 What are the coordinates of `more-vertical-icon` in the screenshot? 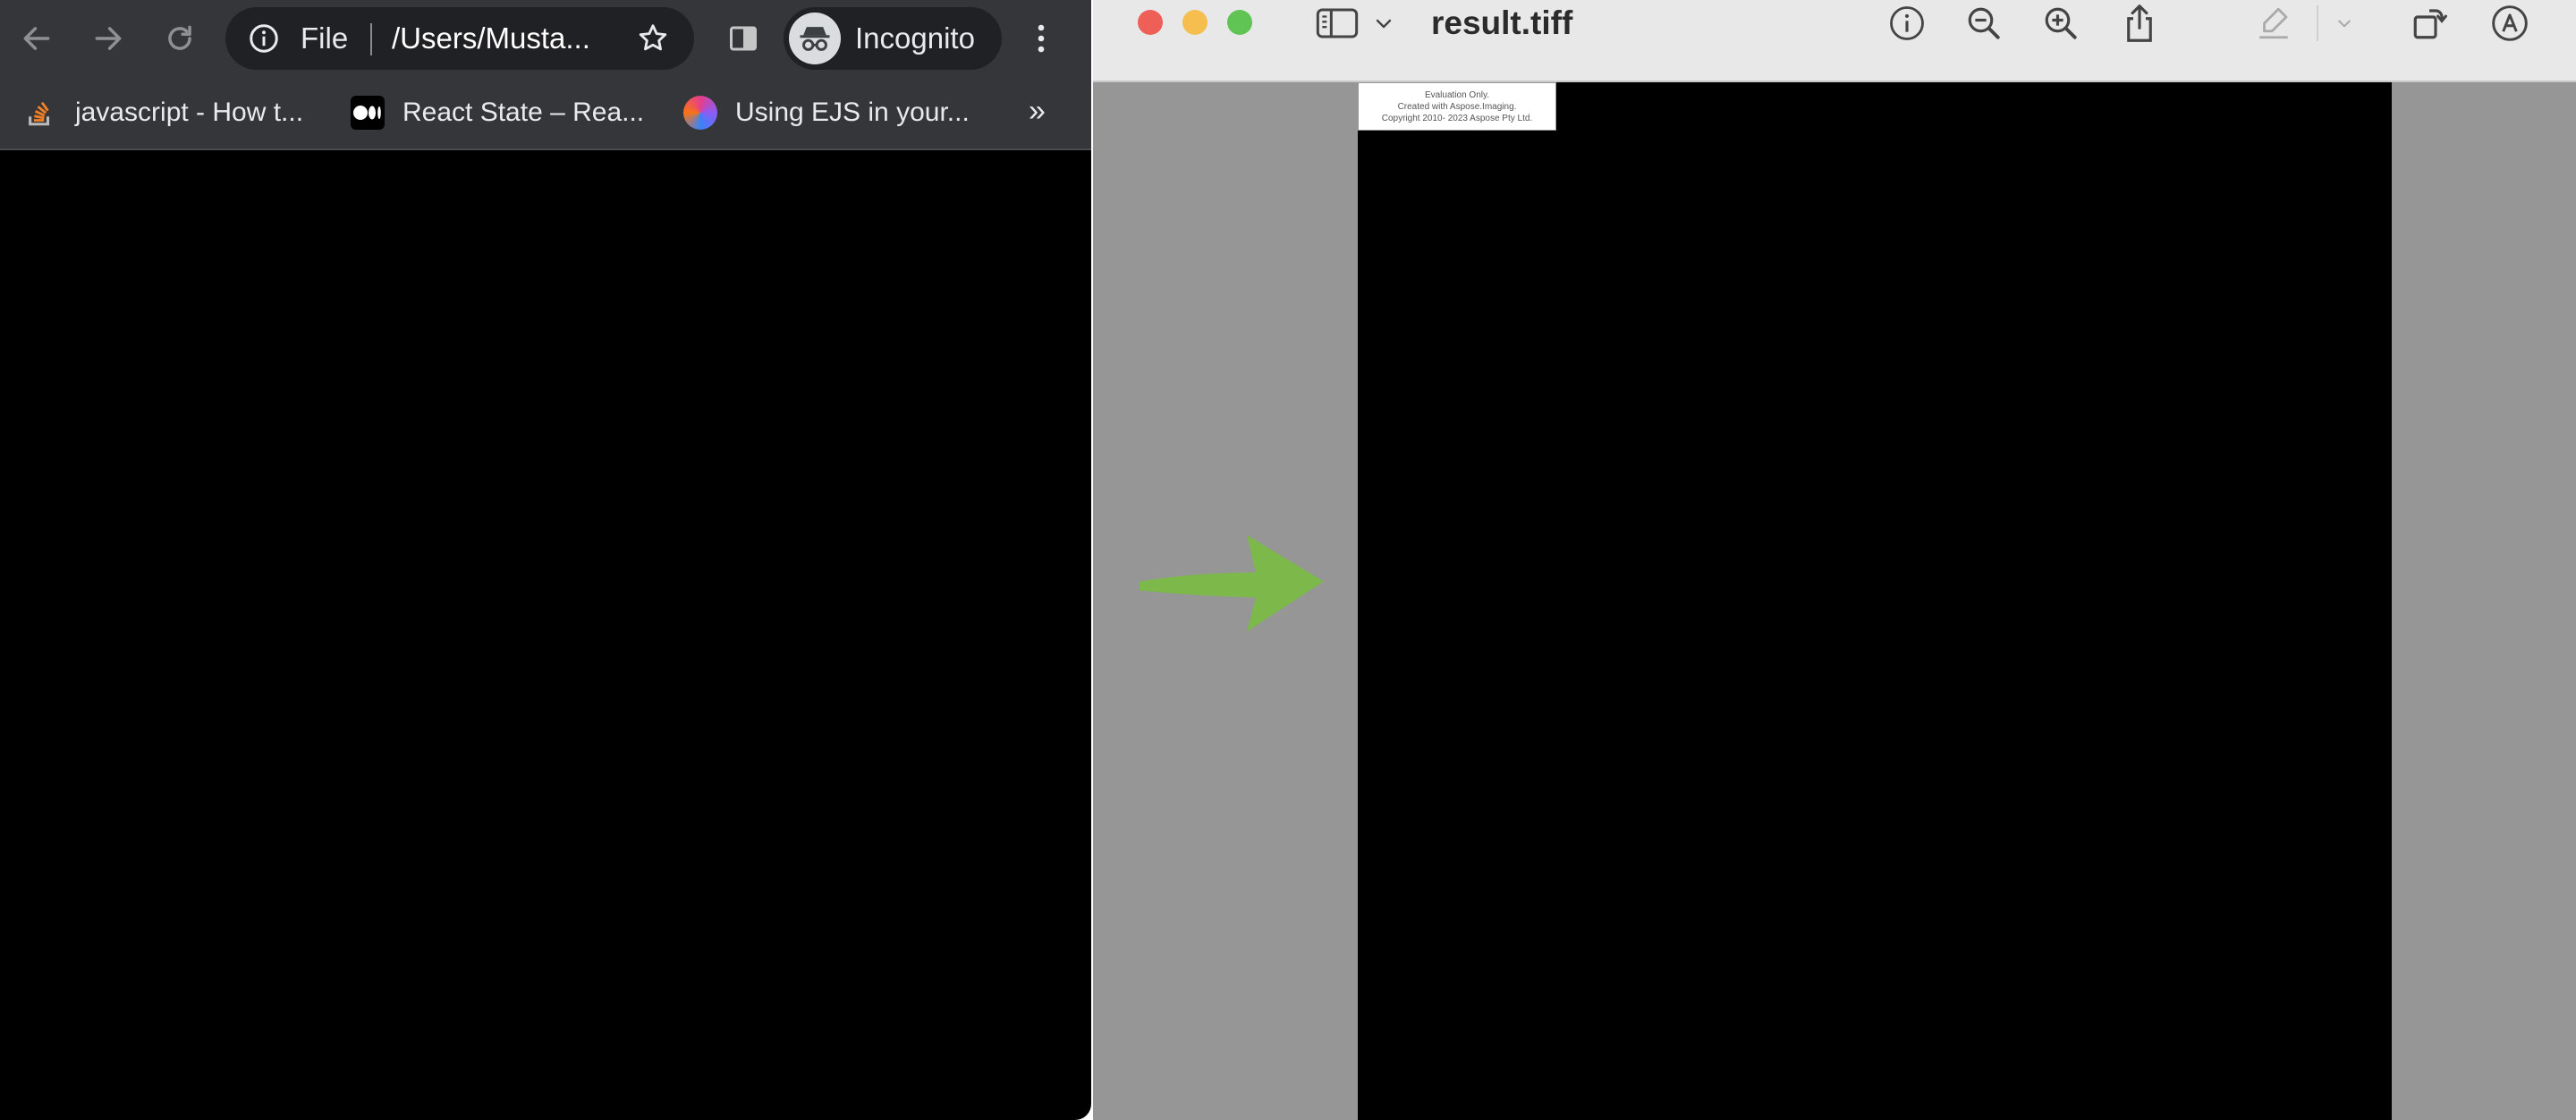 It's located at (1041, 38).